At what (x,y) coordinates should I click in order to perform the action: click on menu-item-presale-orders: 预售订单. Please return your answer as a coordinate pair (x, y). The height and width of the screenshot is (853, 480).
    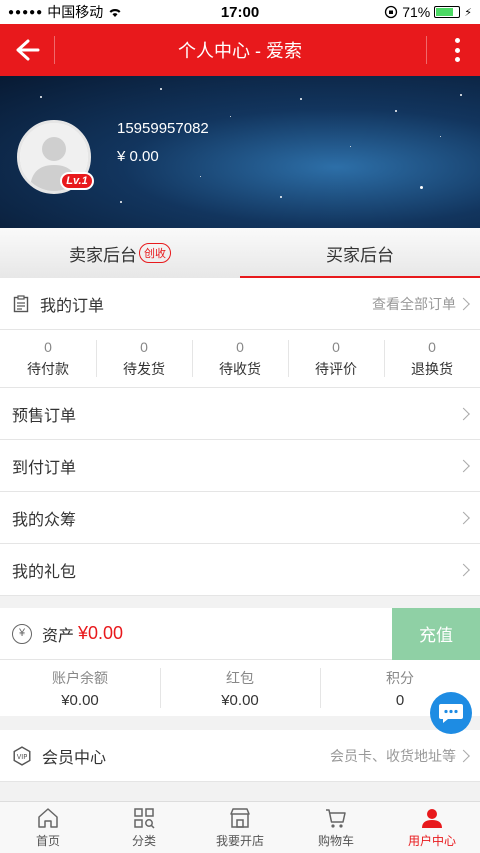
    Looking at the image, I should click on (240, 414).